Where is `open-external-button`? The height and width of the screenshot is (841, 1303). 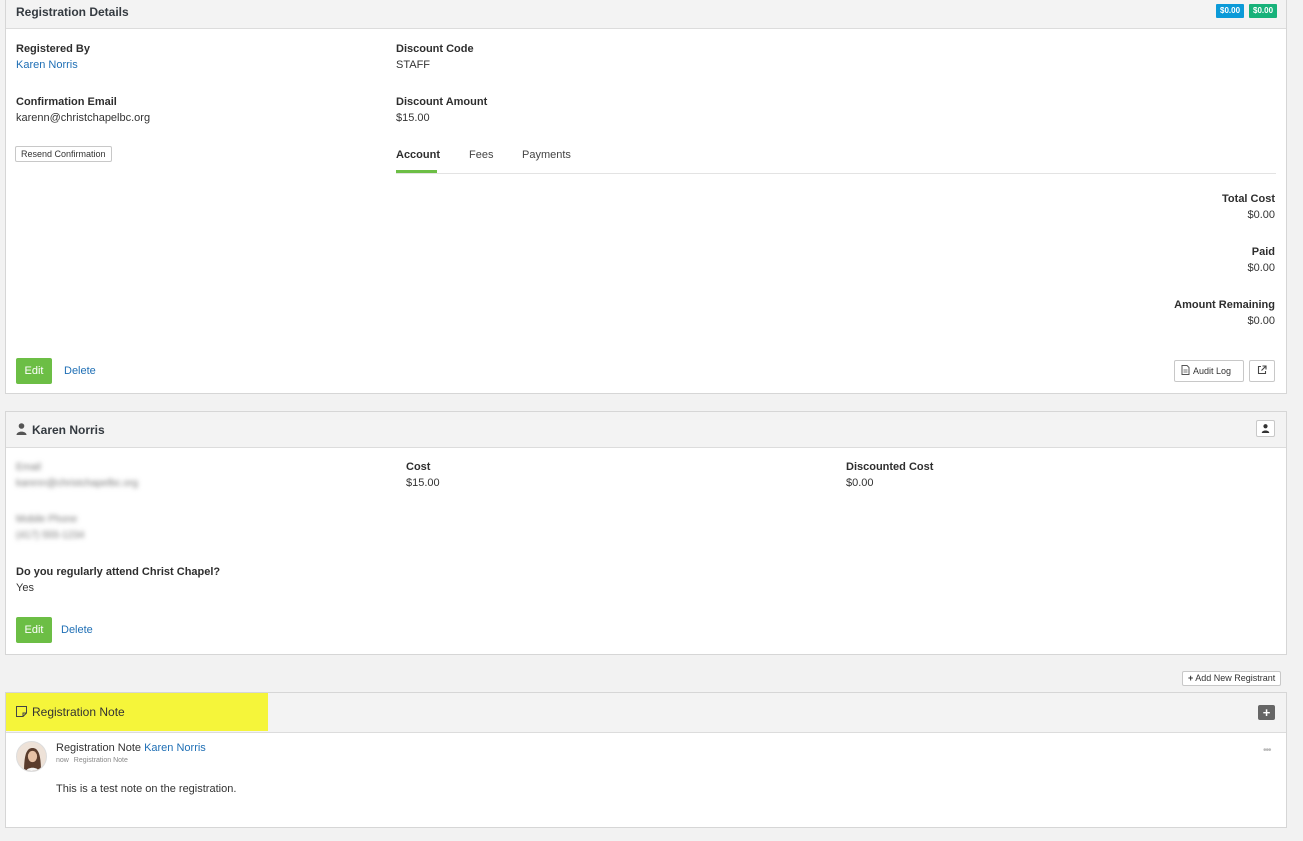
open-external-button is located at coordinates (1262, 371).